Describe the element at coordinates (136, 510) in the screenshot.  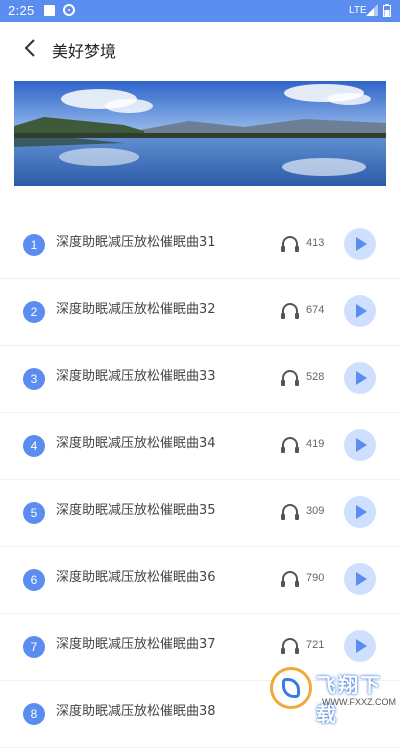
I see `track-title: 深度助眠减压放松催眠曲35` at that location.